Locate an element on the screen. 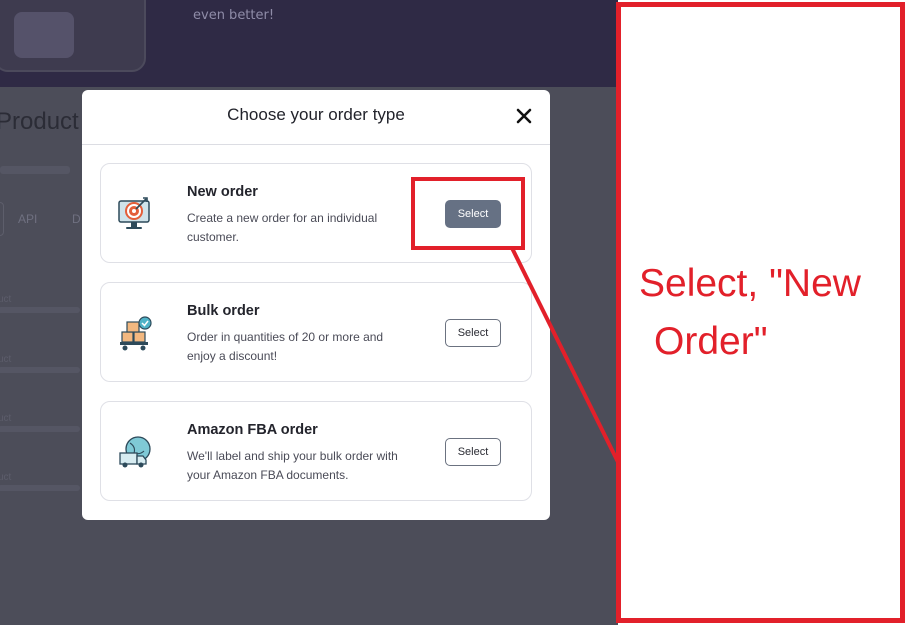 The image size is (905, 625). target-monitor-icon is located at coordinates (135, 214).